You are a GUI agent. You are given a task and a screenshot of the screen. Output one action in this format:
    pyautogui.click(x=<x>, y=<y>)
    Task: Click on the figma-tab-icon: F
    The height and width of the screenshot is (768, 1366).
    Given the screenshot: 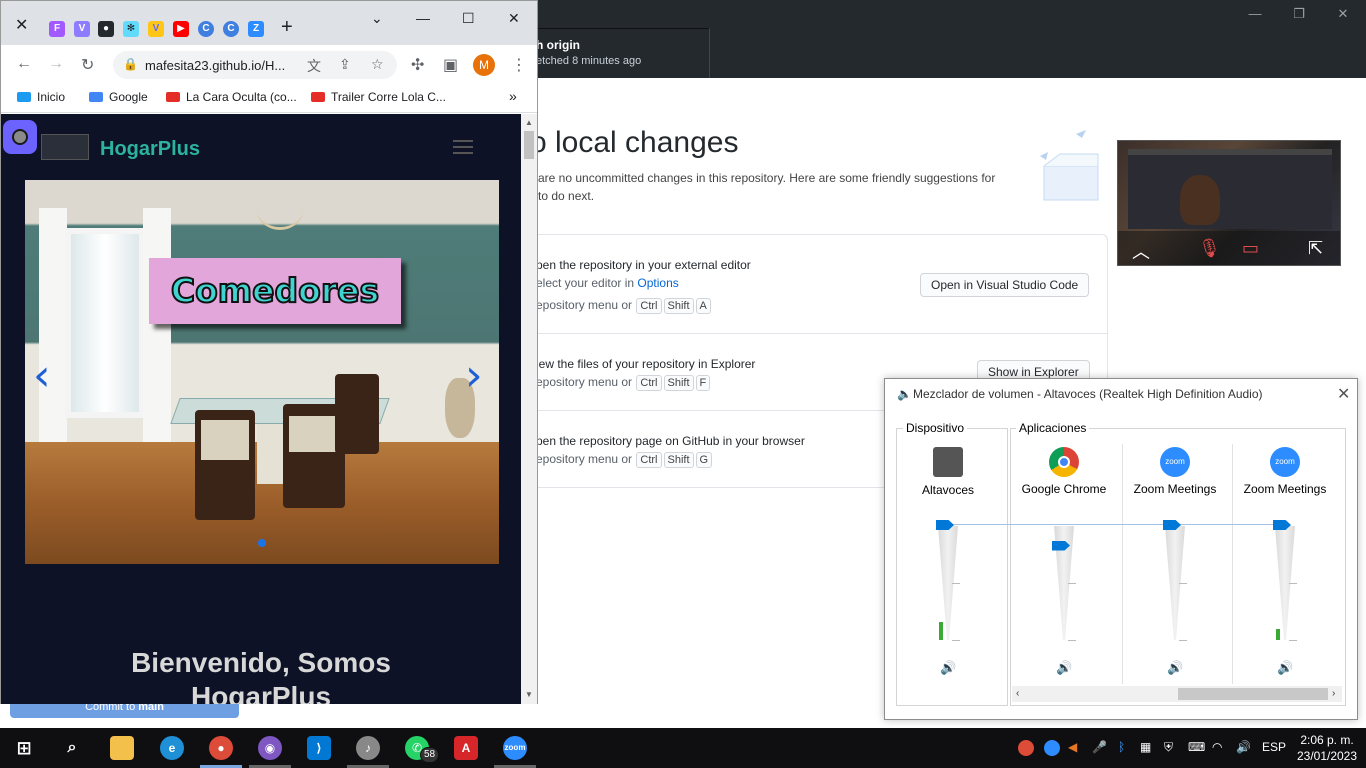 What is the action you would take?
    pyautogui.click(x=57, y=29)
    